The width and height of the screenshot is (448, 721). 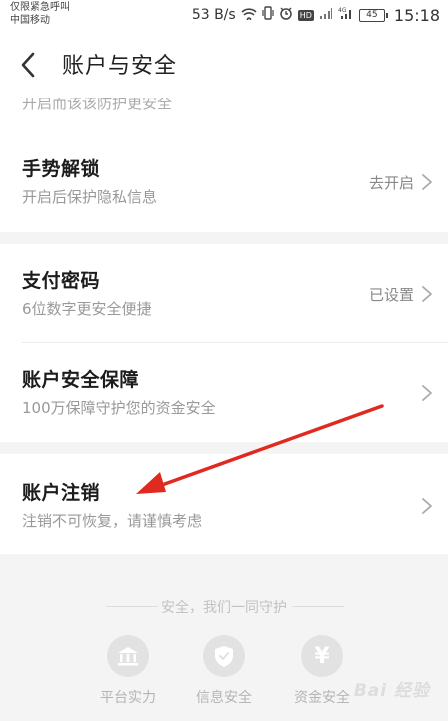 I want to click on wifi-hotspot-icon, so click(x=249, y=15).